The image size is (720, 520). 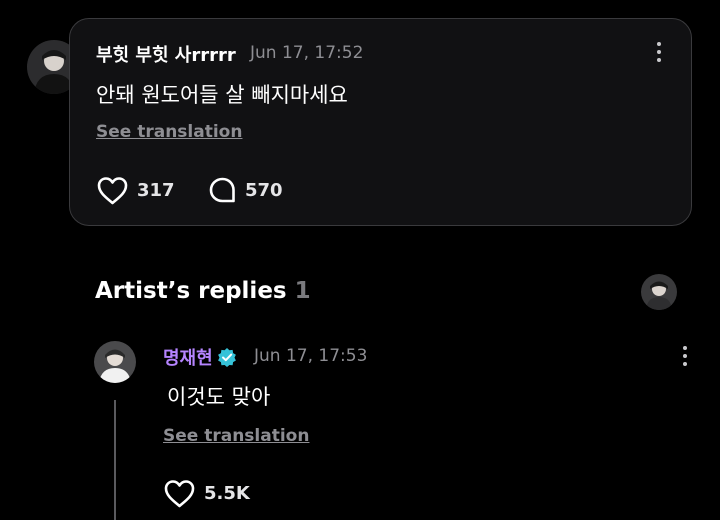 What do you see at coordinates (156, 190) in the screenshot?
I see `post-like-count: 317` at bounding box center [156, 190].